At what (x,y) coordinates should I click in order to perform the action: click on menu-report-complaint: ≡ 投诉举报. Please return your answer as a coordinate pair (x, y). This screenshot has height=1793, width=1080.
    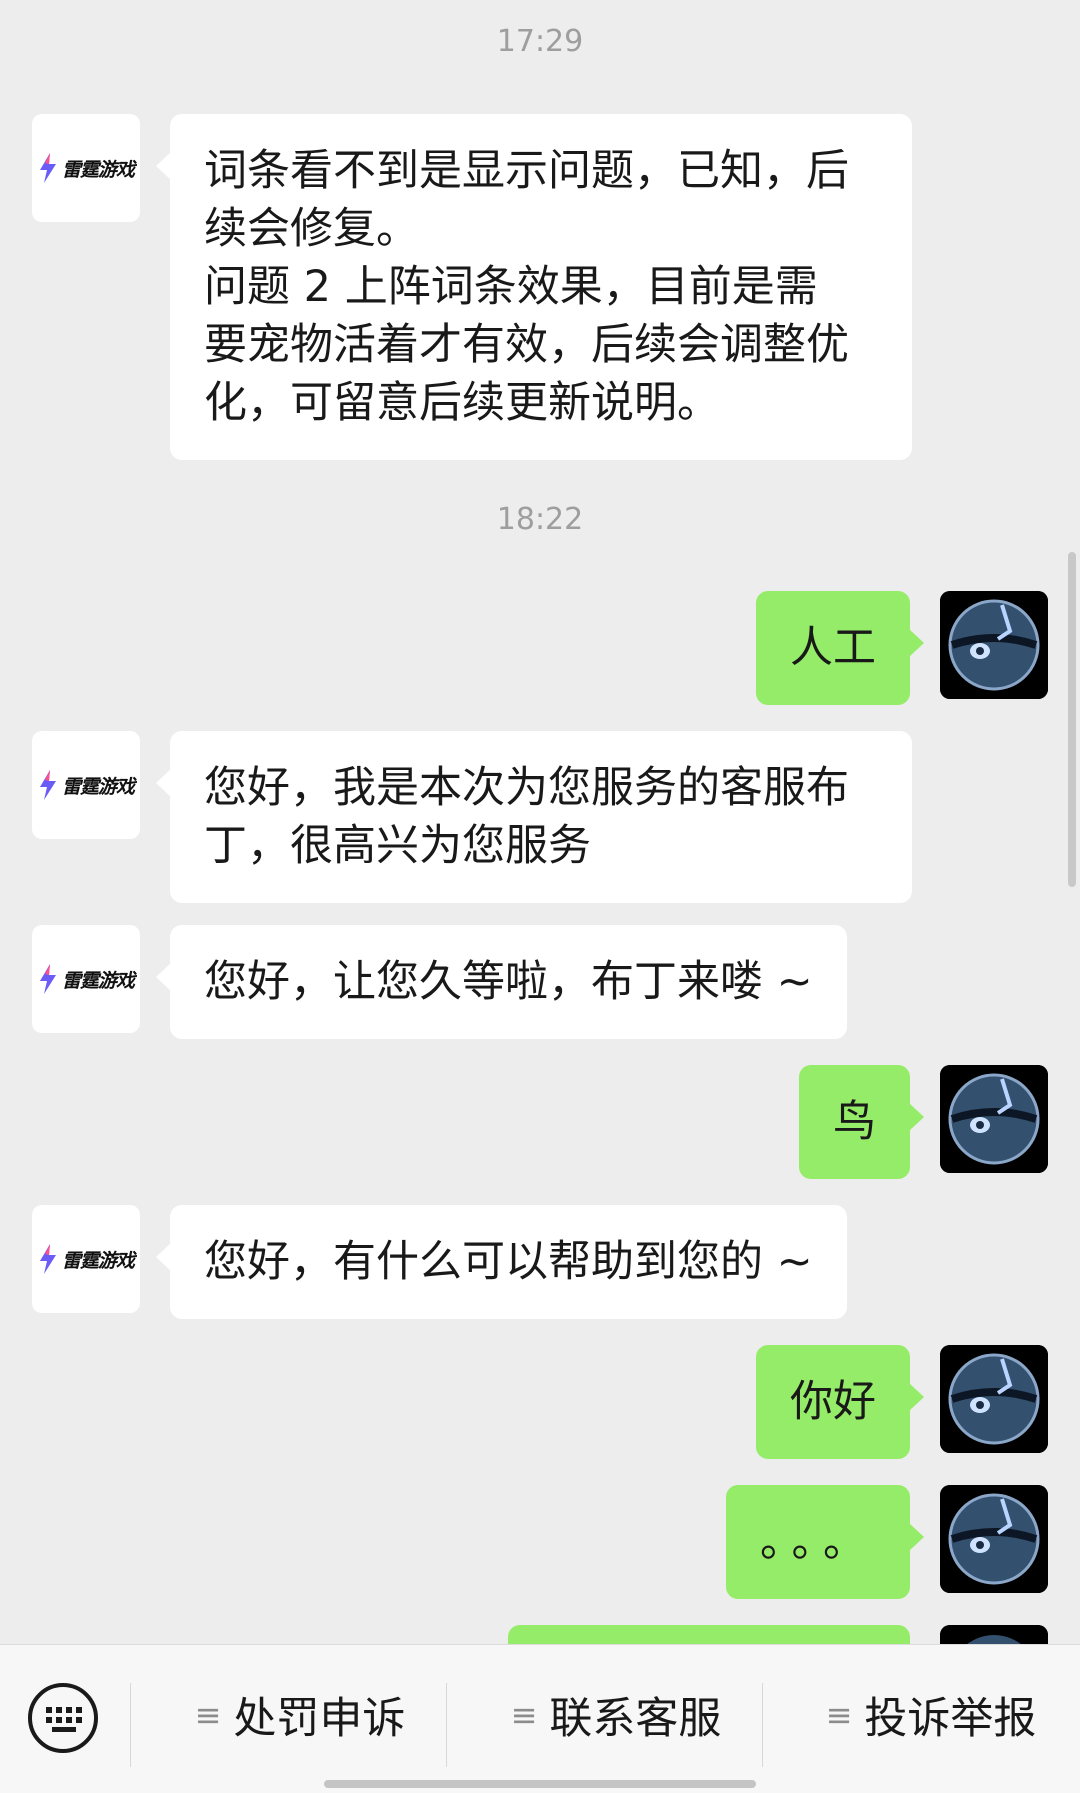
    Looking at the image, I should click on (931, 1715).